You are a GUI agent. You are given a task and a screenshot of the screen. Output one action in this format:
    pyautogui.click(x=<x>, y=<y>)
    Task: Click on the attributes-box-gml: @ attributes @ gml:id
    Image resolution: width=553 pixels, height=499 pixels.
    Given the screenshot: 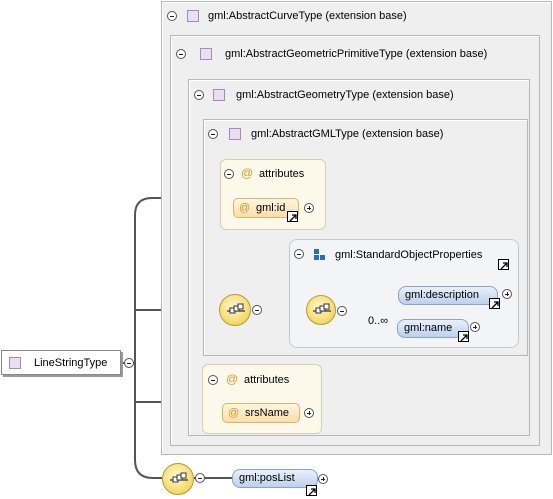 What is the action you would take?
    pyautogui.click(x=273, y=194)
    